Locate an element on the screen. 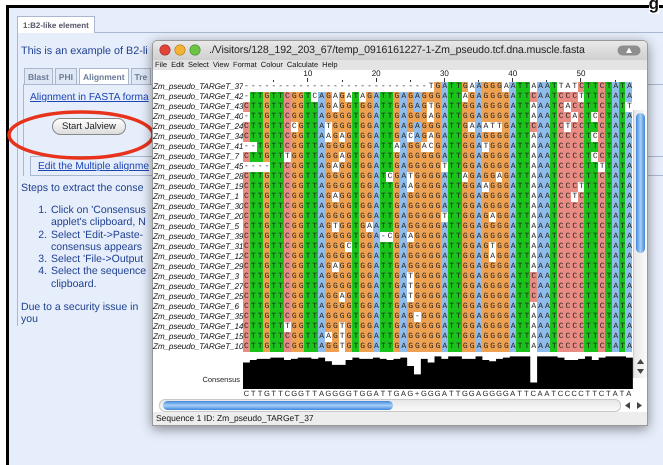 This screenshot has height=465, width=663. horizontal-scrollbar is located at coordinates (390, 405).